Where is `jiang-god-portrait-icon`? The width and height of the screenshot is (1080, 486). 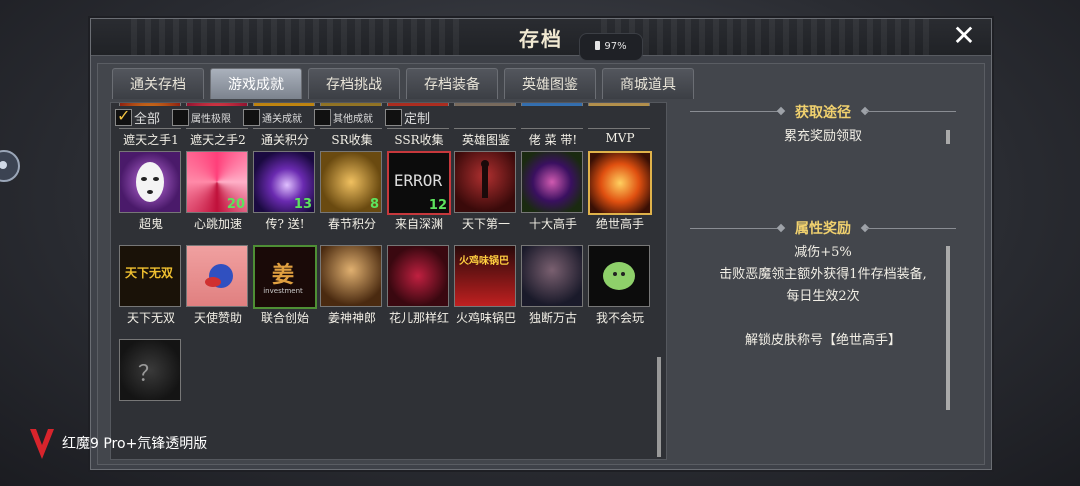 jiang-god-portrait-icon is located at coordinates (351, 276).